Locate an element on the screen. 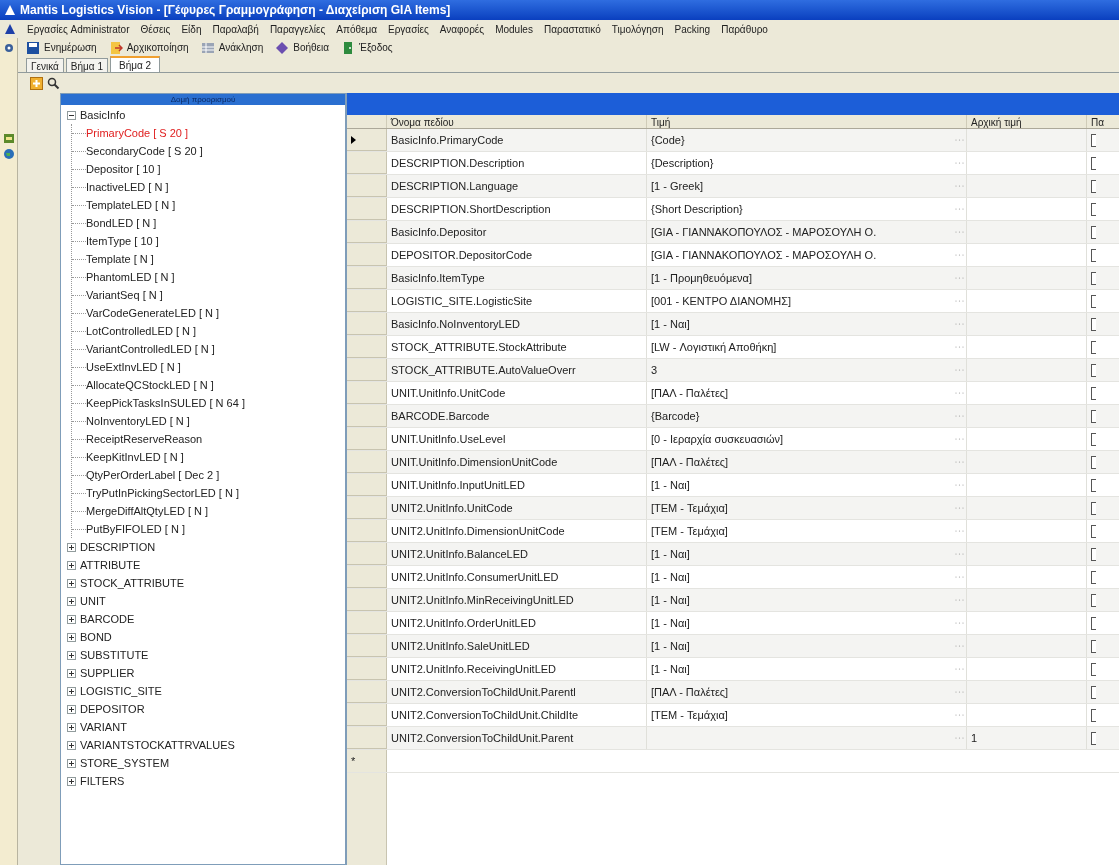  tree-item: PhantomLED [ N ] is located at coordinates (130, 277).